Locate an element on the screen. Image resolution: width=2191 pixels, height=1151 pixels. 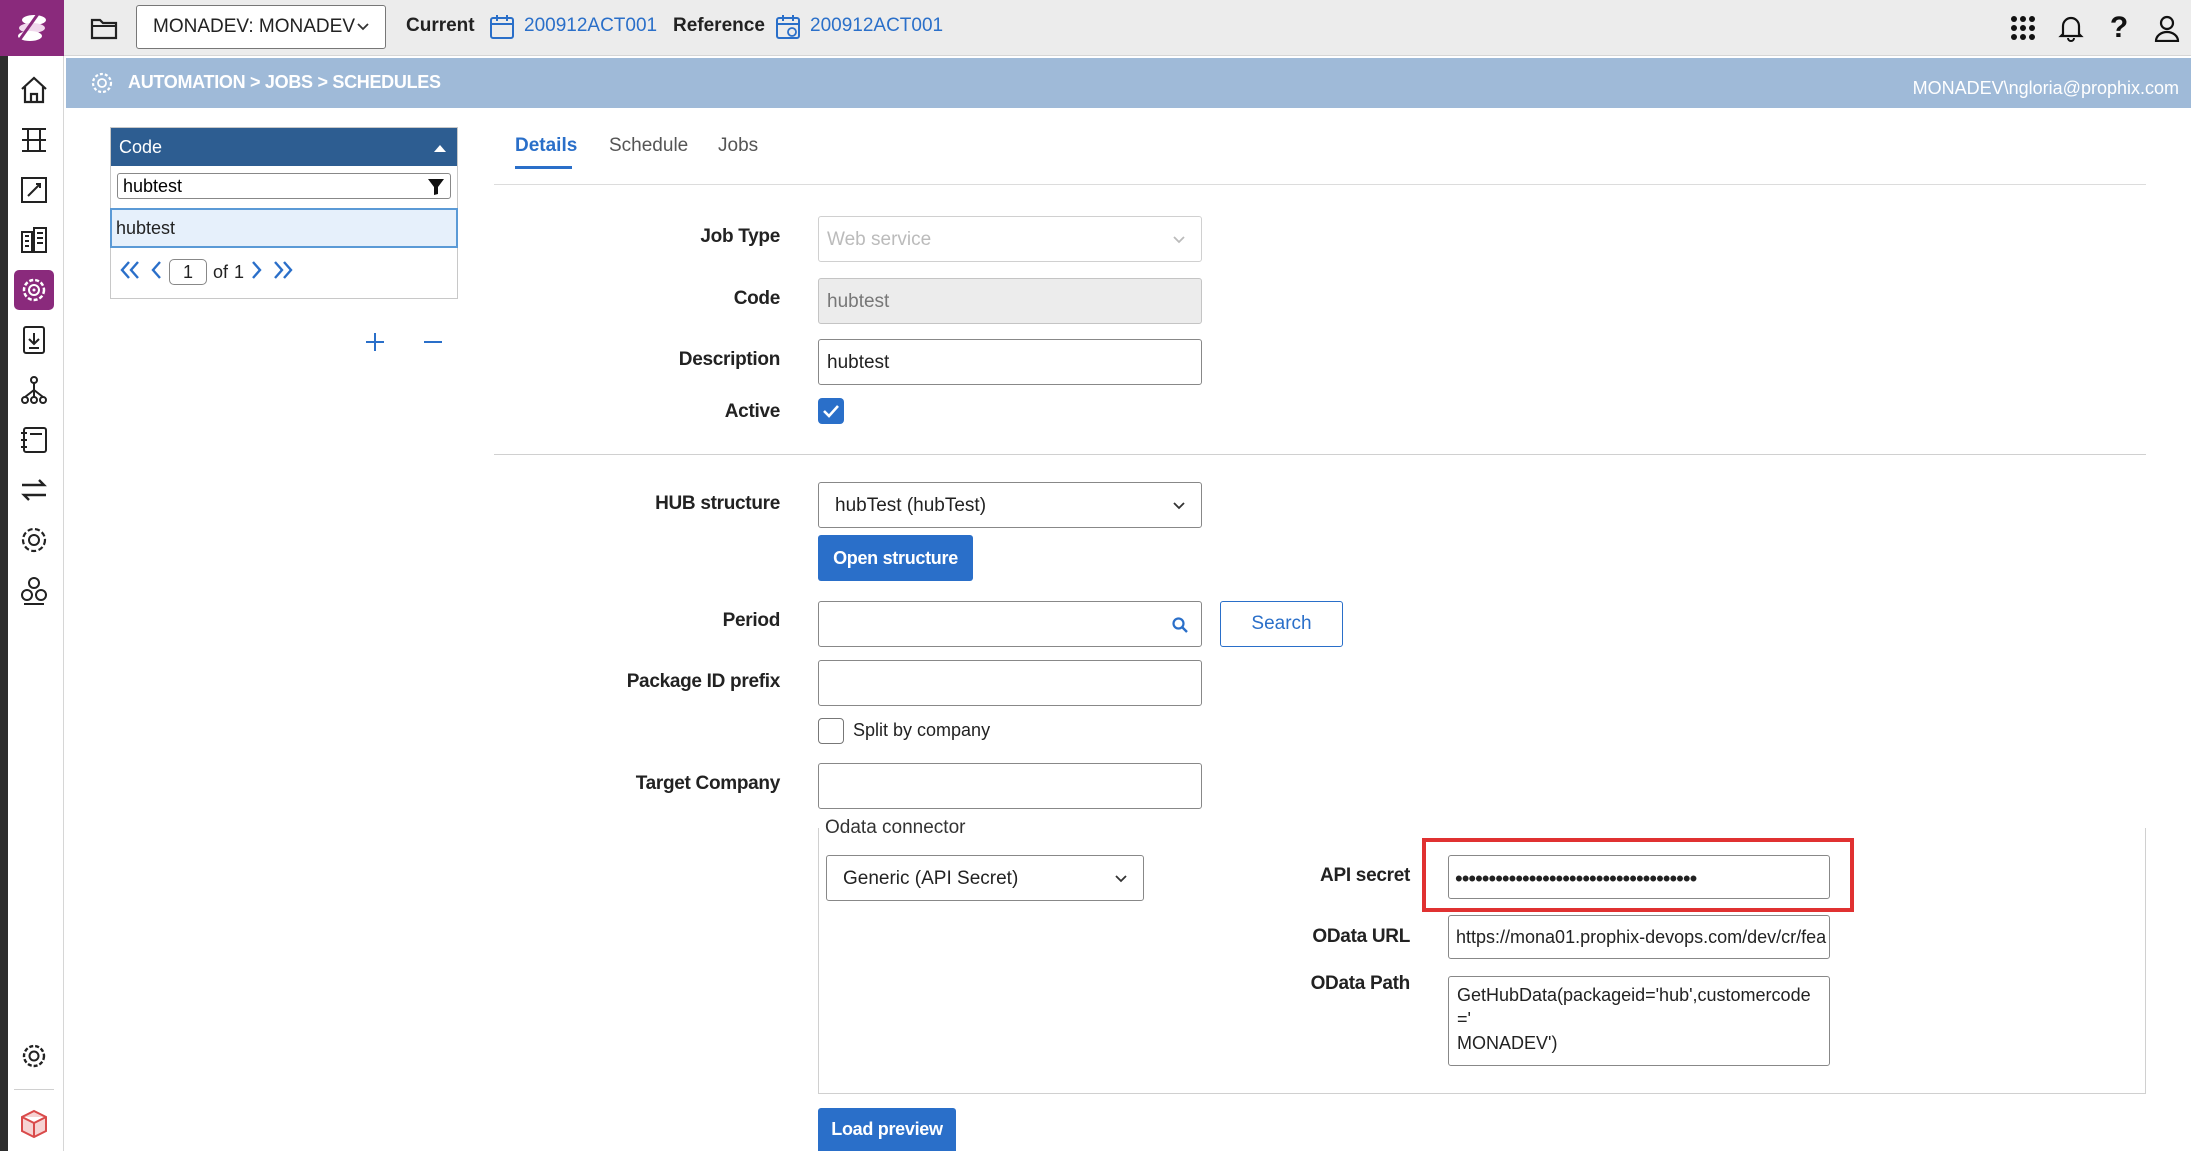
buildings-icon is located at coordinates (34, 240).